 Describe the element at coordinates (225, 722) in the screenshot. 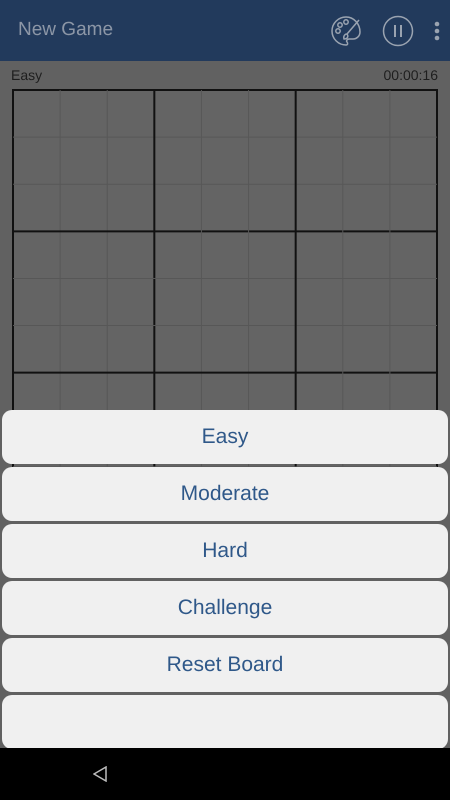

I see `menu-option` at that location.